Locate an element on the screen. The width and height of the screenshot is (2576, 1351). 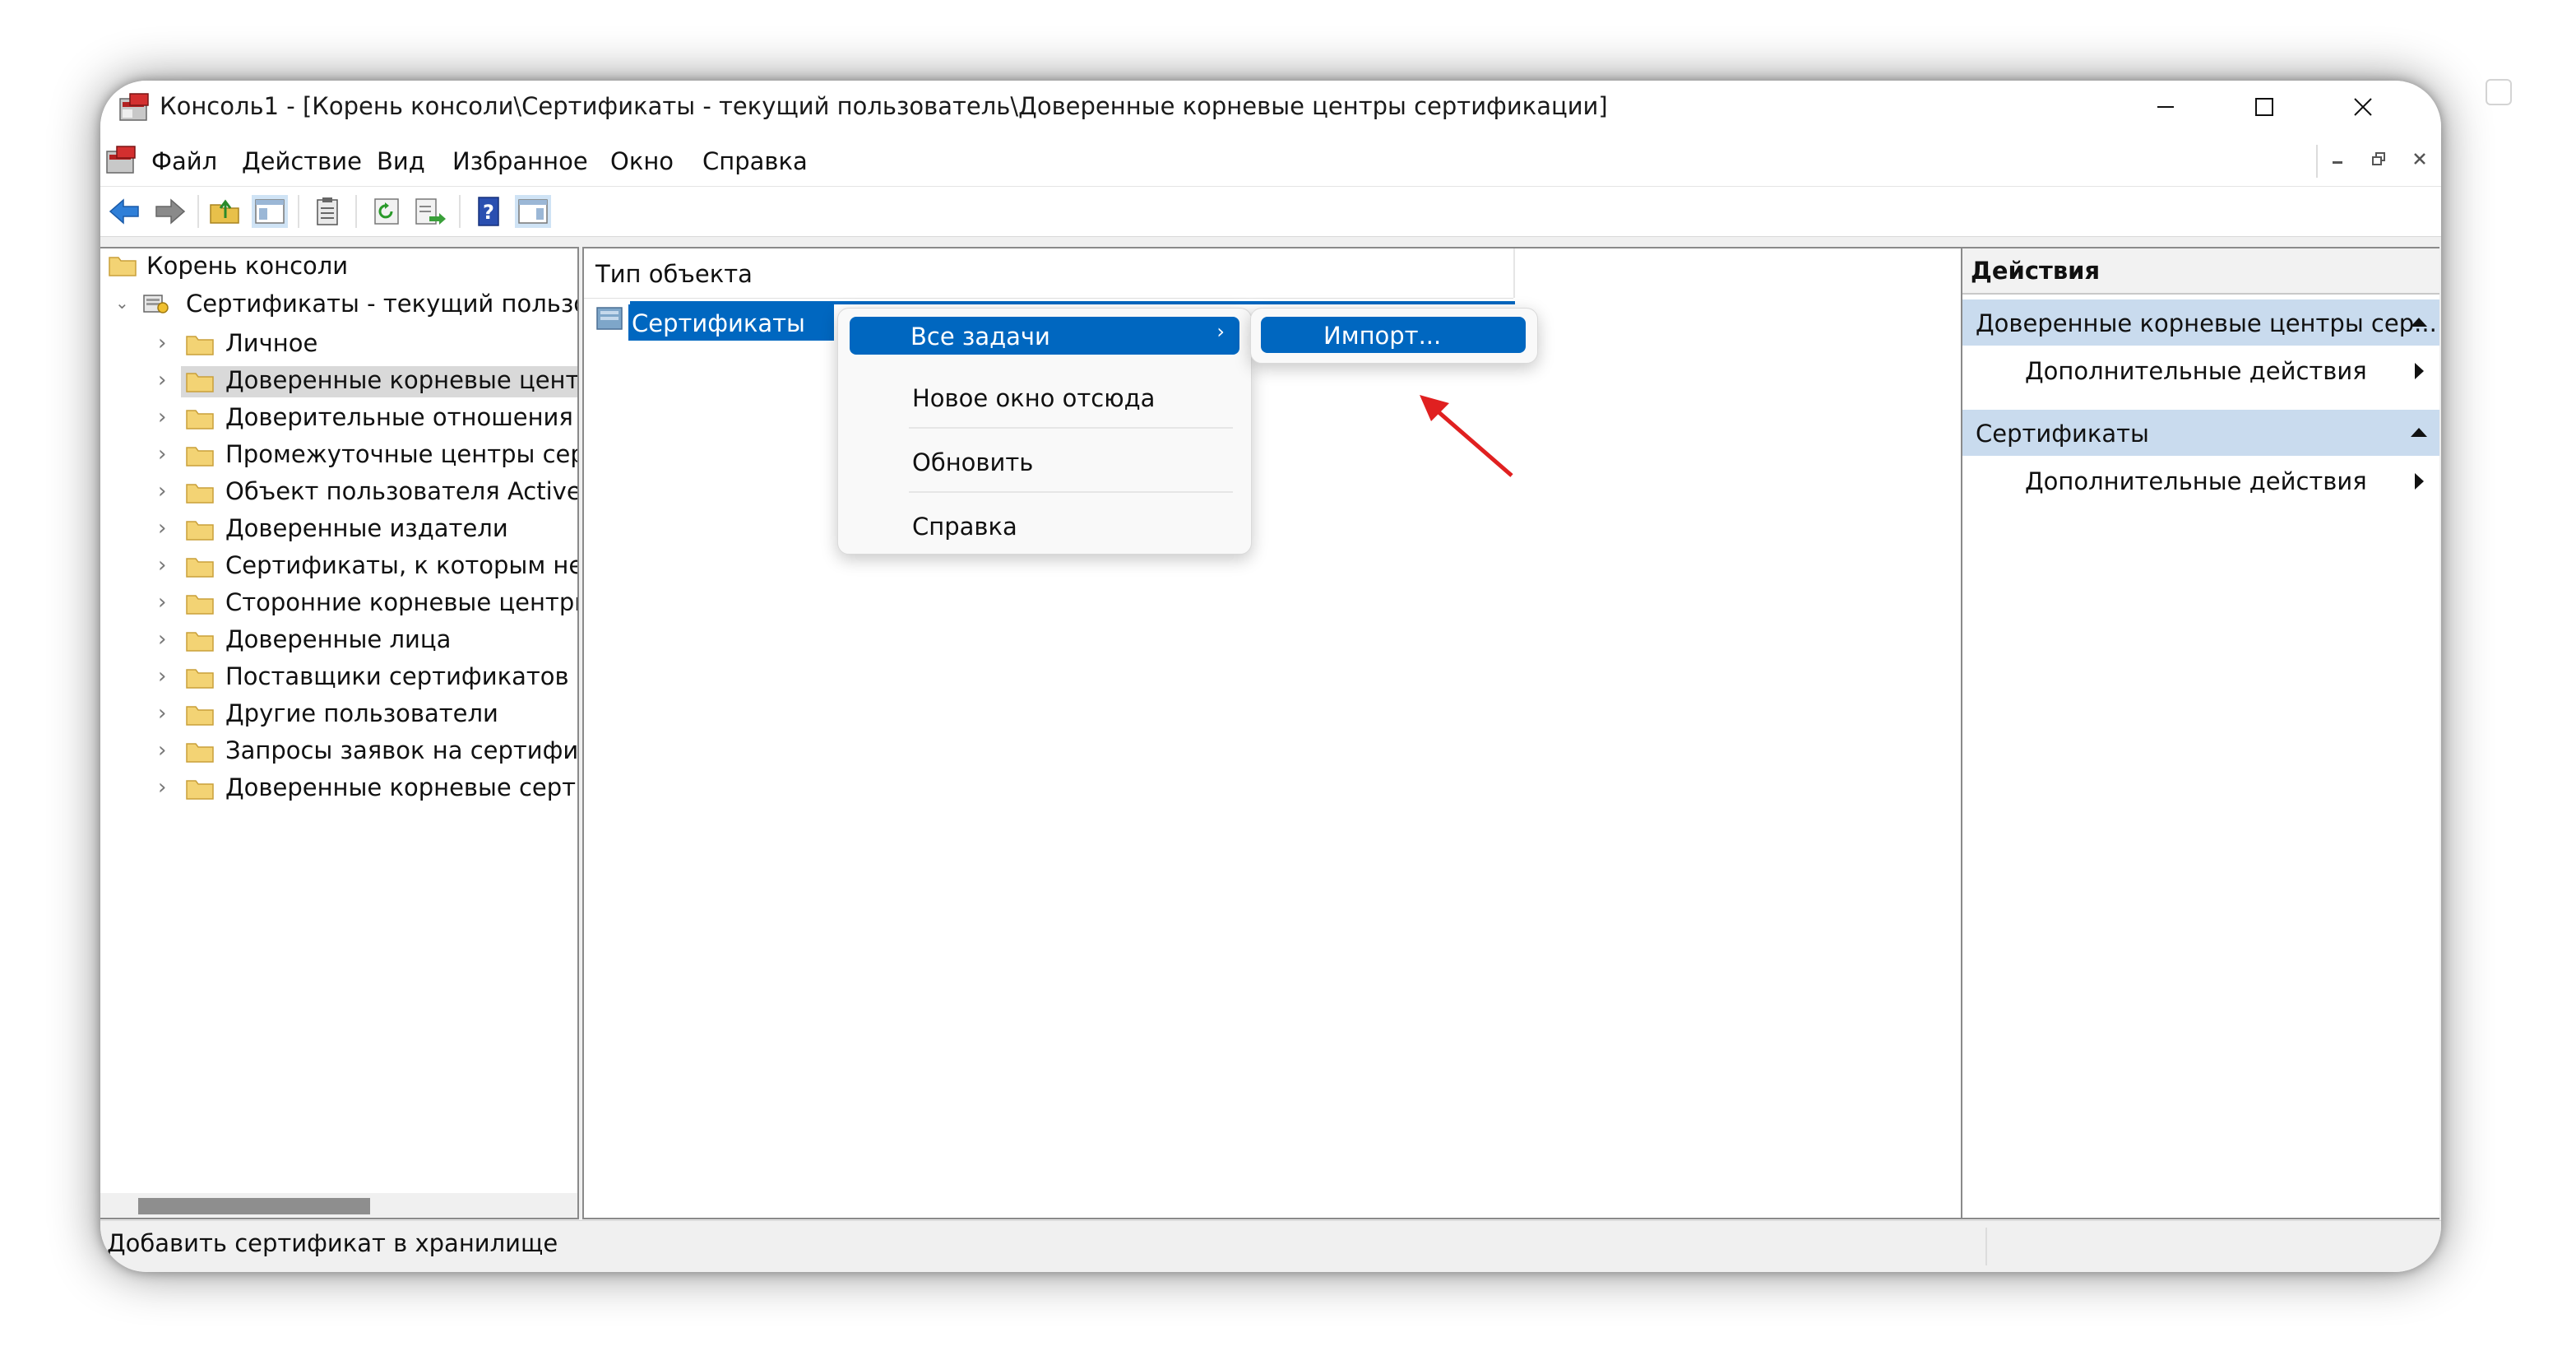
menu-item-help: Справка is located at coordinates (965, 527).